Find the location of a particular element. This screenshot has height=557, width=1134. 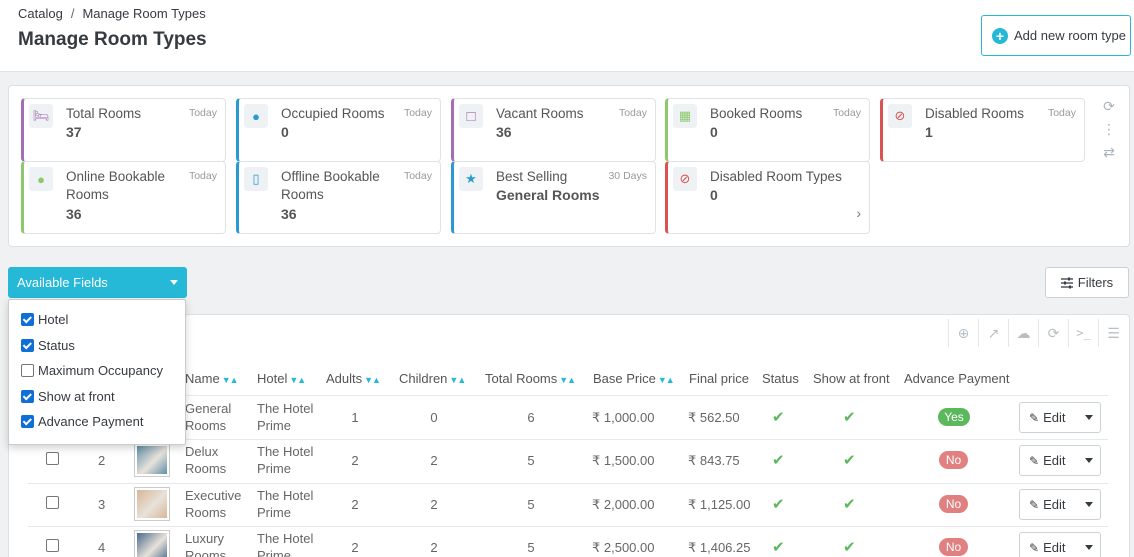

kpi-card-online-bookable-rooms: ● Online Bookable Rooms Today 36 is located at coordinates (123, 197).